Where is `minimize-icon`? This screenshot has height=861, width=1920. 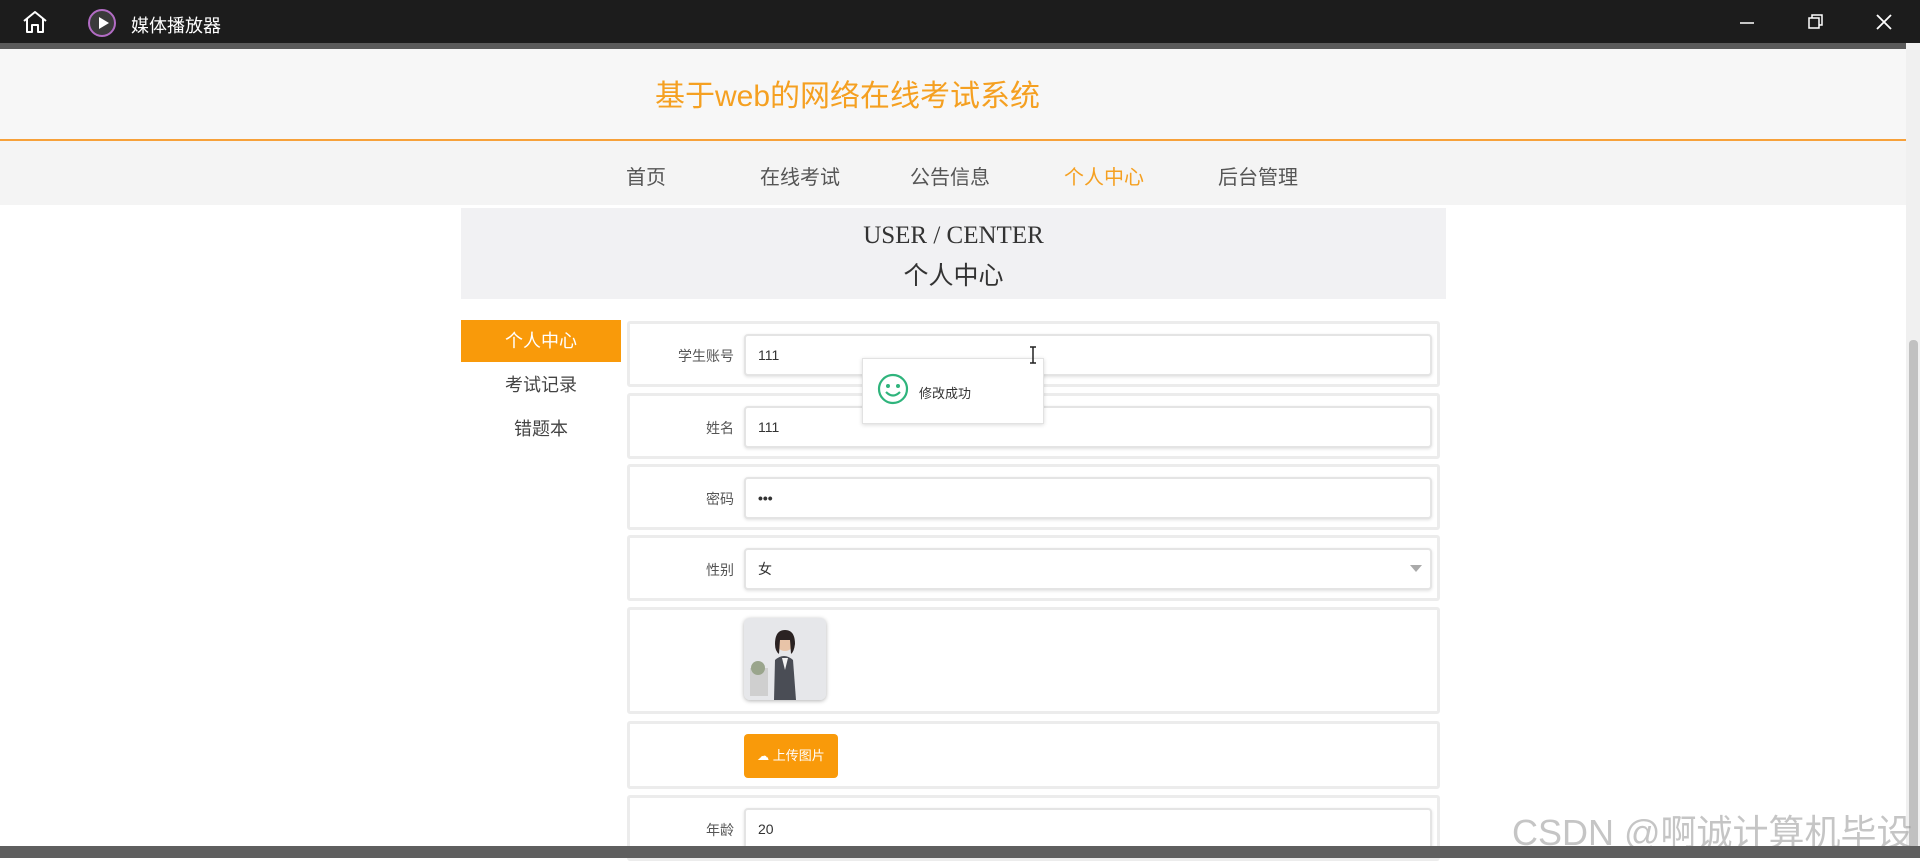
minimize-icon is located at coordinates (1747, 22).